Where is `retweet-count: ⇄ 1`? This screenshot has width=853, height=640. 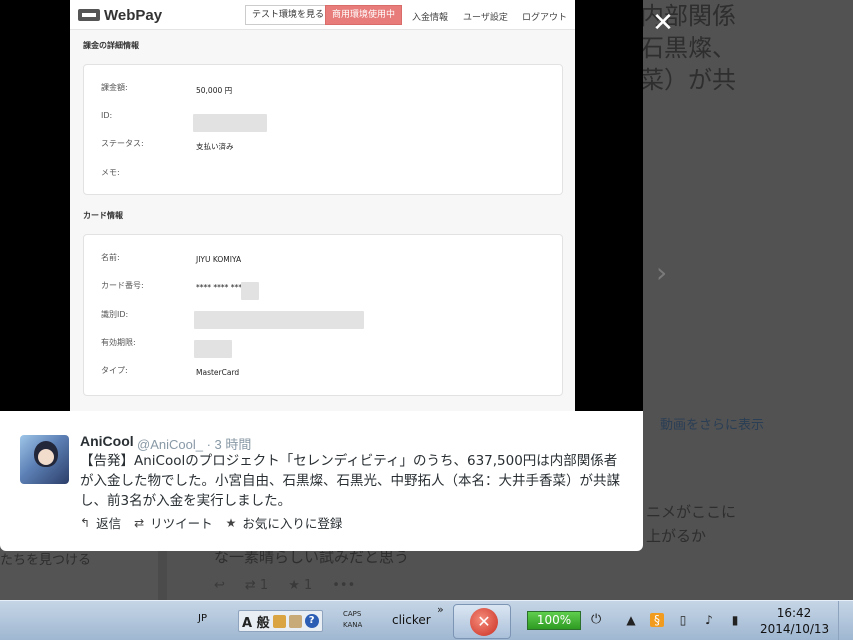 retweet-count: ⇄ 1 is located at coordinates (256, 585).